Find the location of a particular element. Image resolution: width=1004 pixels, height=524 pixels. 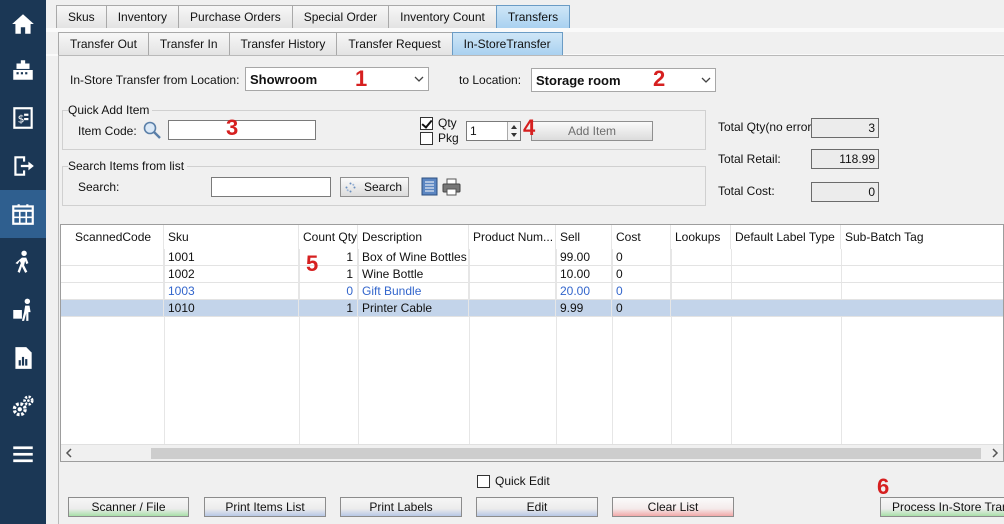

search-button: Search is located at coordinates (374, 187).